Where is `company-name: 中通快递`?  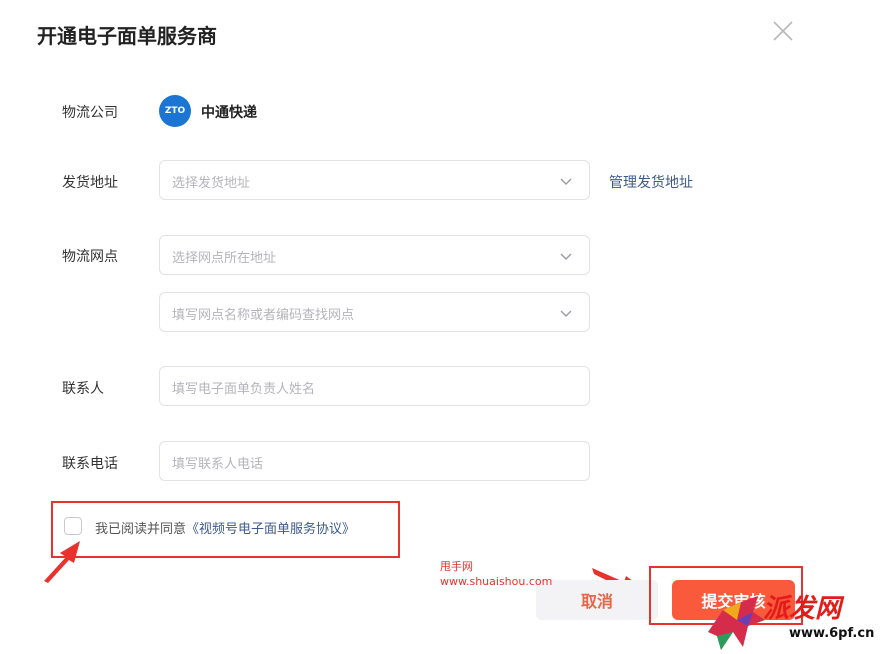
company-name: 中通快递 is located at coordinates (229, 113).